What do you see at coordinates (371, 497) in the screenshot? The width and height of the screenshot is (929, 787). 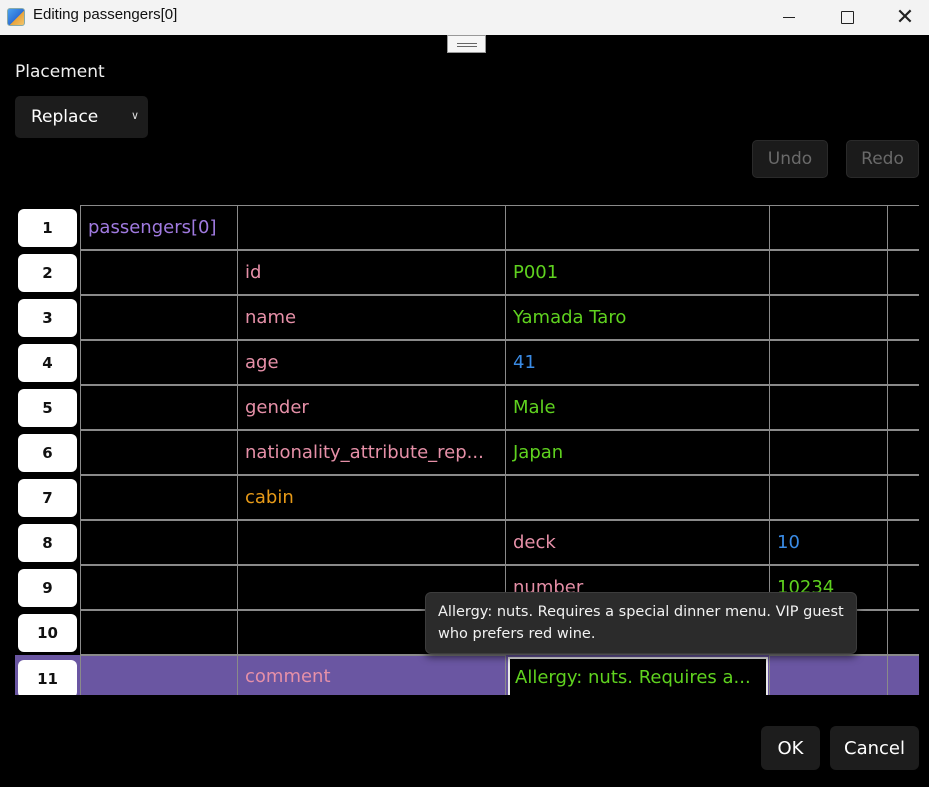 I see `grid-cell: cabin` at bounding box center [371, 497].